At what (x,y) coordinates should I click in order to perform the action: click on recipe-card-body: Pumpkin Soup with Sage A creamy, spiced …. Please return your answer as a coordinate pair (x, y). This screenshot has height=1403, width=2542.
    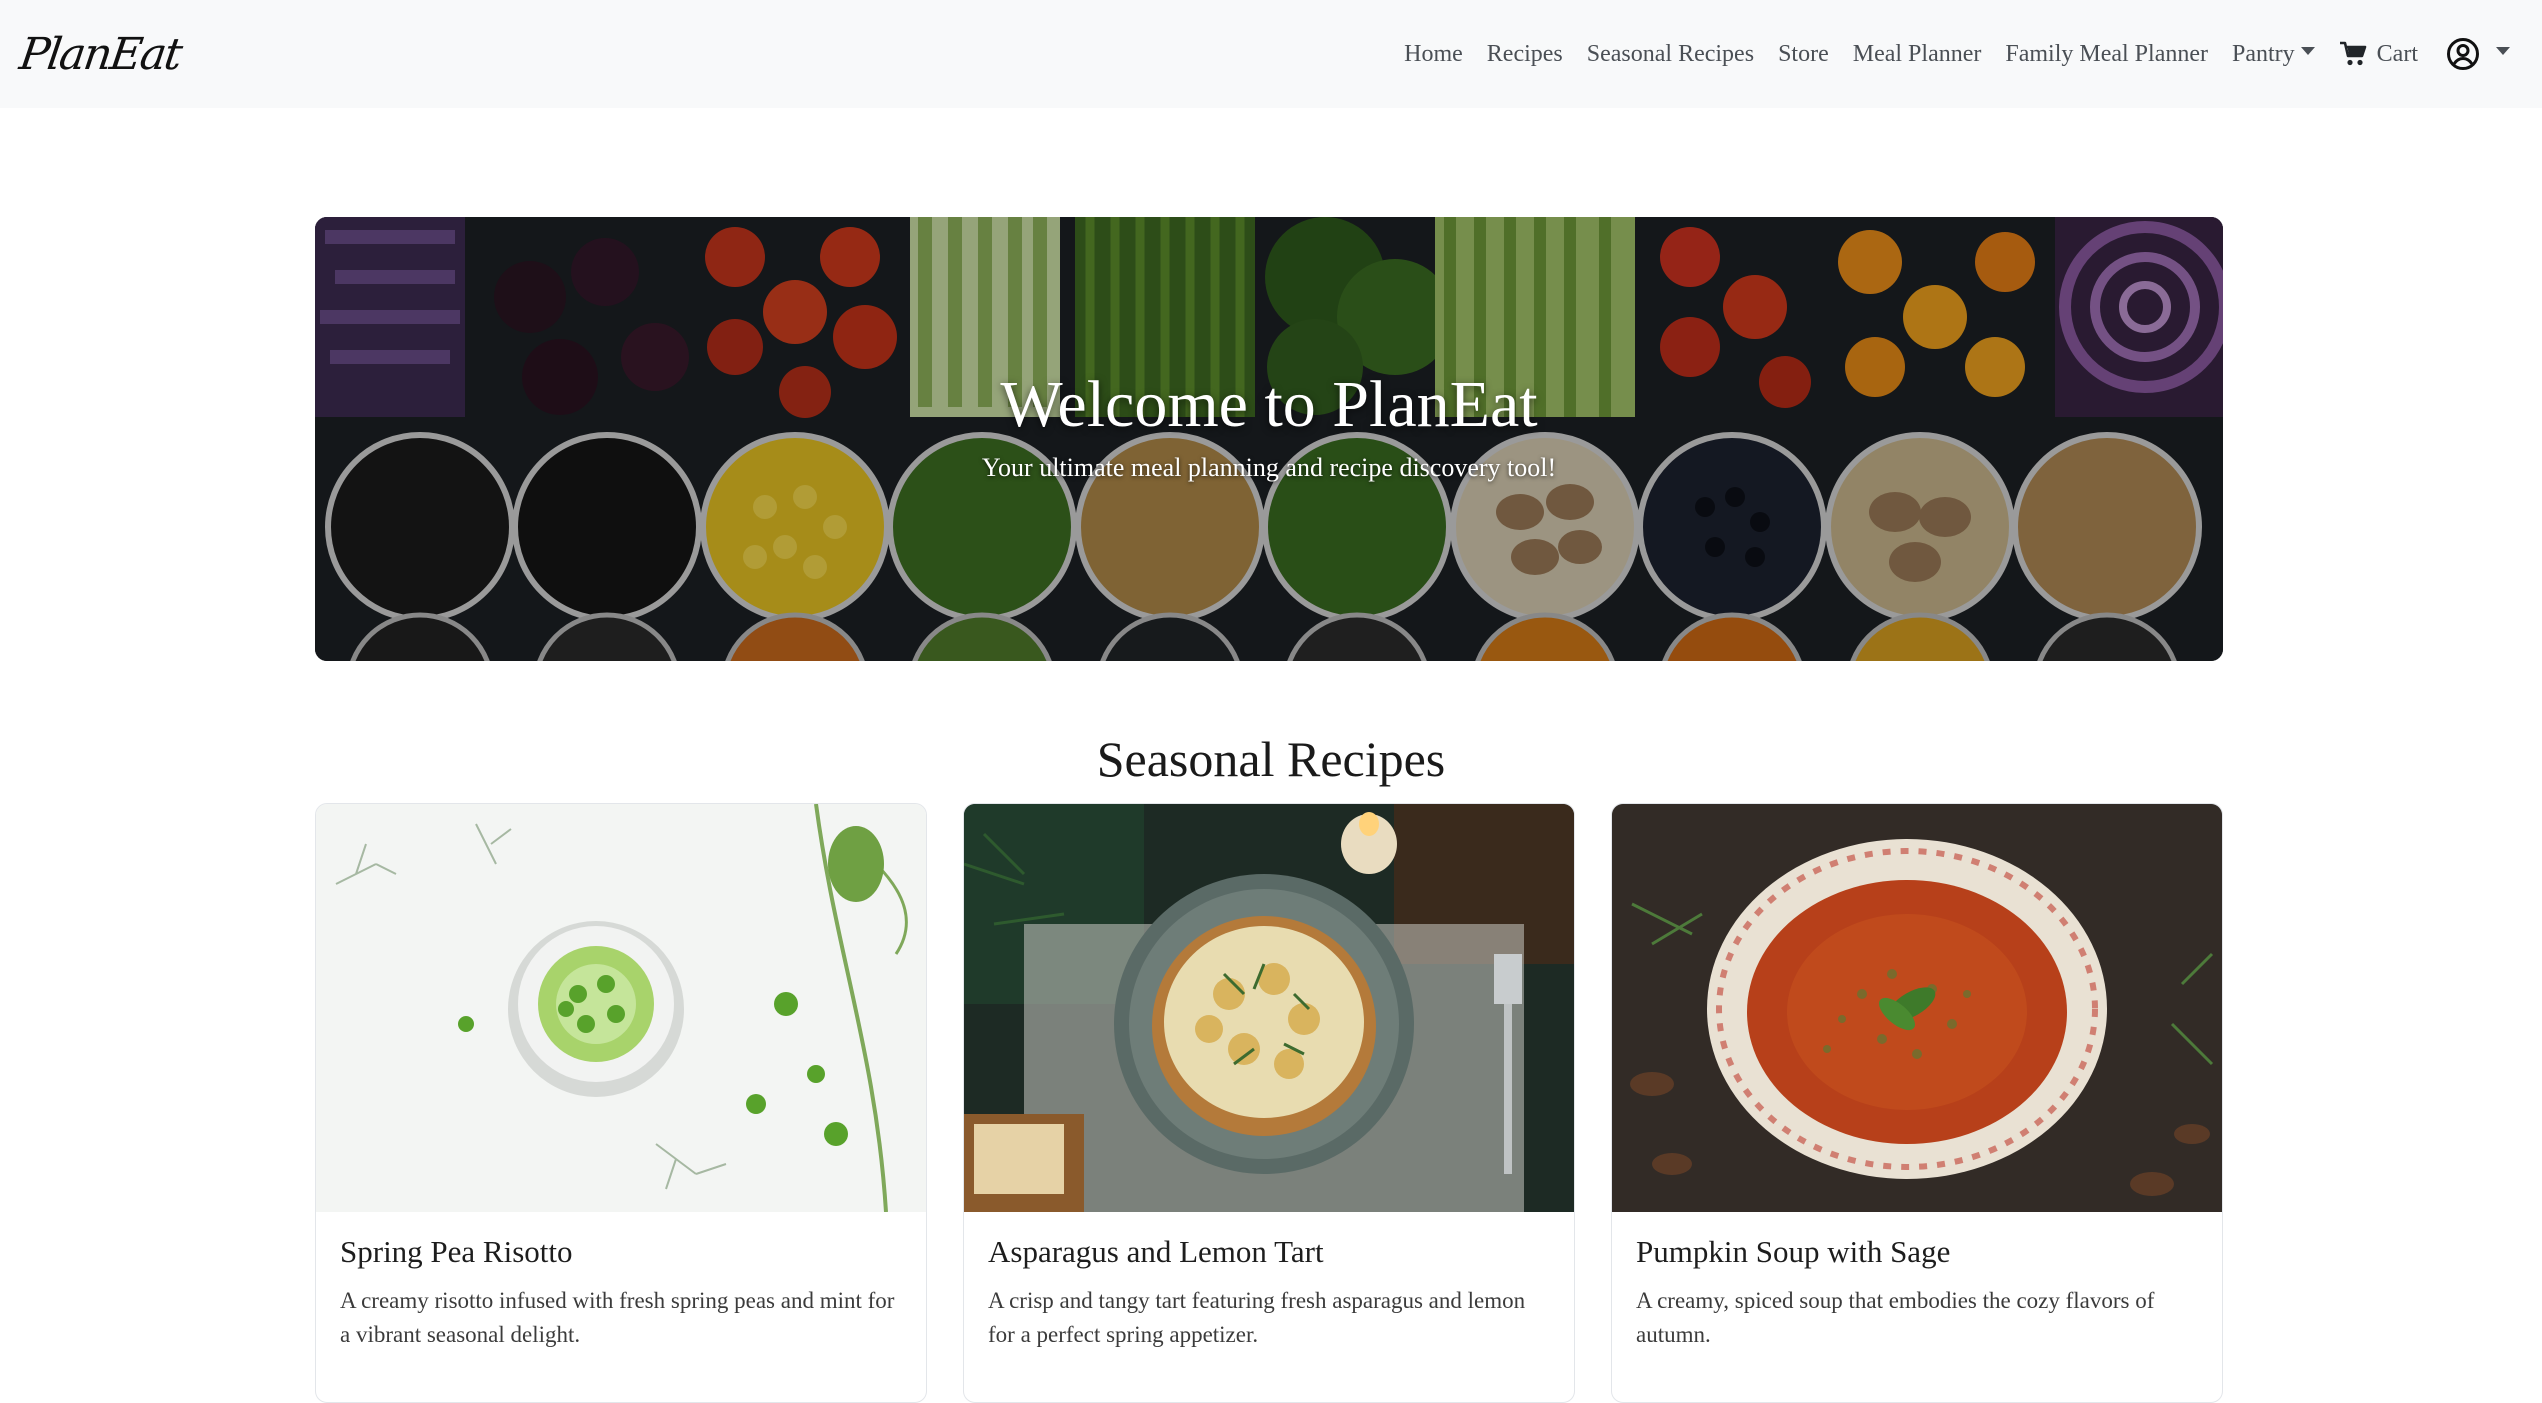
    Looking at the image, I should click on (1917, 1293).